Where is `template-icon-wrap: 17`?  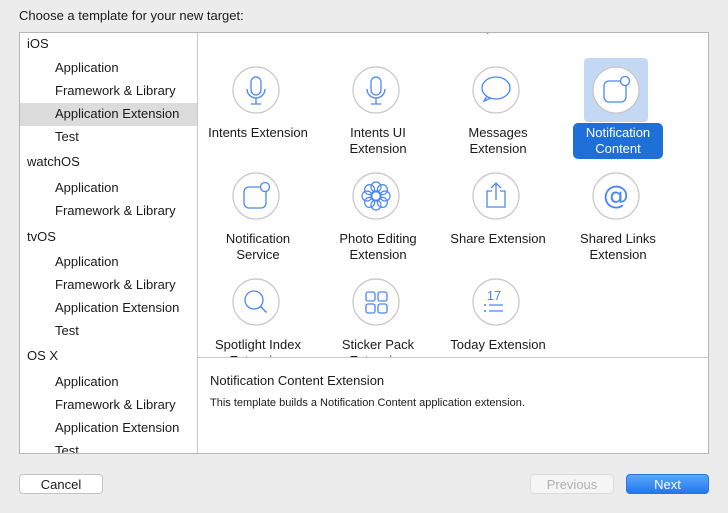
template-icon-wrap: 17 is located at coordinates (496, 302).